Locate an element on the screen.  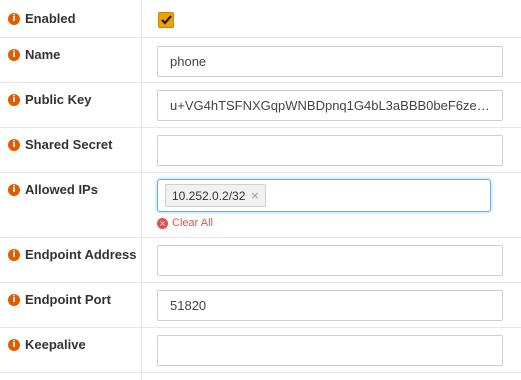
name-input-value: phone is located at coordinates (188, 61).